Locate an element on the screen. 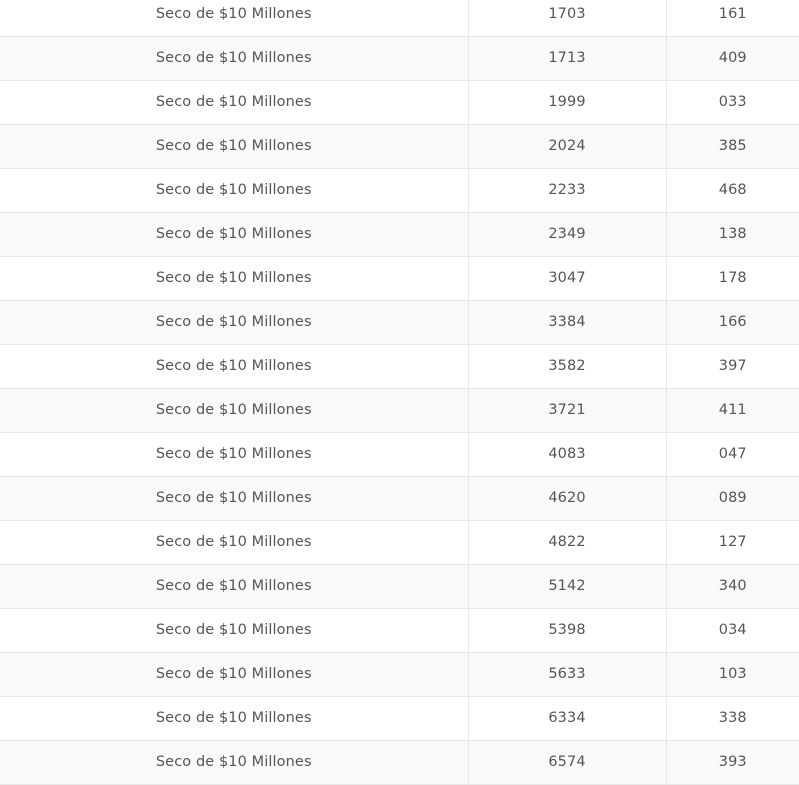 The image size is (799, 785). series-cell: 033 is located at coordinates (732, 102).